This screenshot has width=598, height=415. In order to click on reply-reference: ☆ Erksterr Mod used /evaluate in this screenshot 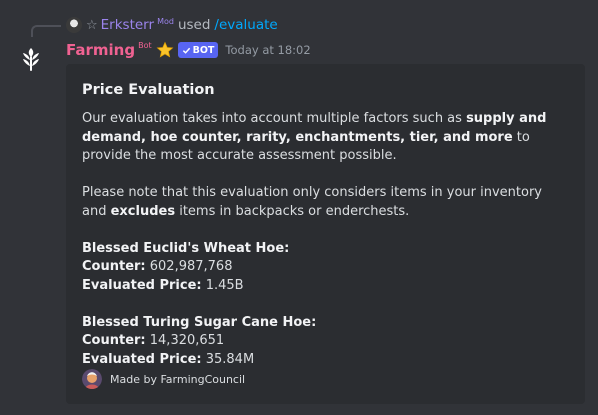, I will do `click(172, 25)`.